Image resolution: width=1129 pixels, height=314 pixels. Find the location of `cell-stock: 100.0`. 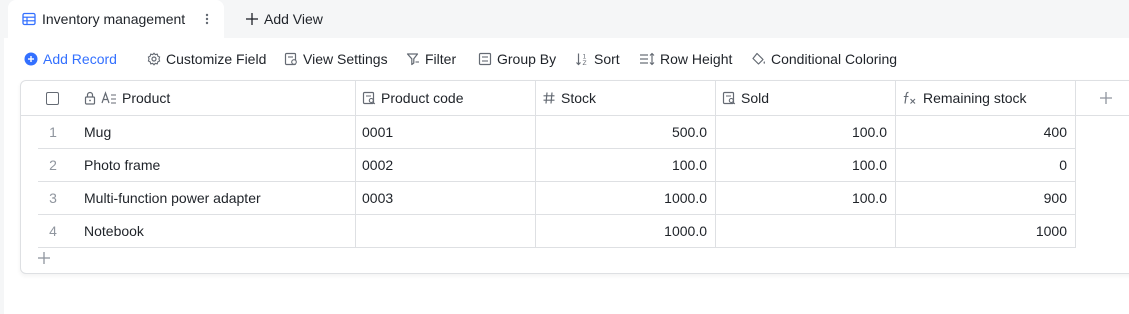

cell-stock: 100.0 is located at coordinates (626, 165).